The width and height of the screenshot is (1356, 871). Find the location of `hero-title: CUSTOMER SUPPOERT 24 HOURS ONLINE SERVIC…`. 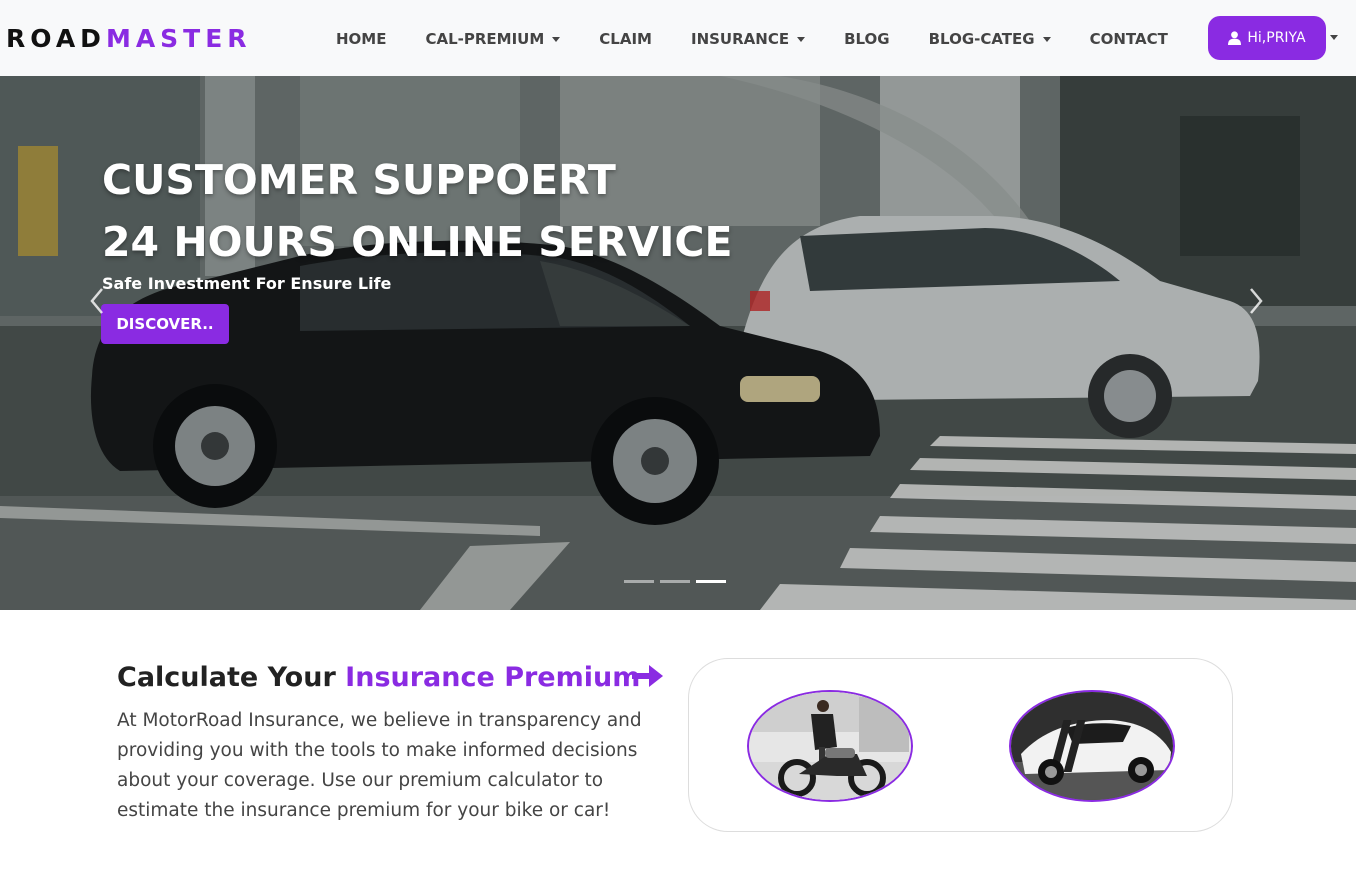

hero-title: CUSTOMER SUPPOERT 24 HOURS ONLINE SERVIC… is located at coordinates (417, 211).